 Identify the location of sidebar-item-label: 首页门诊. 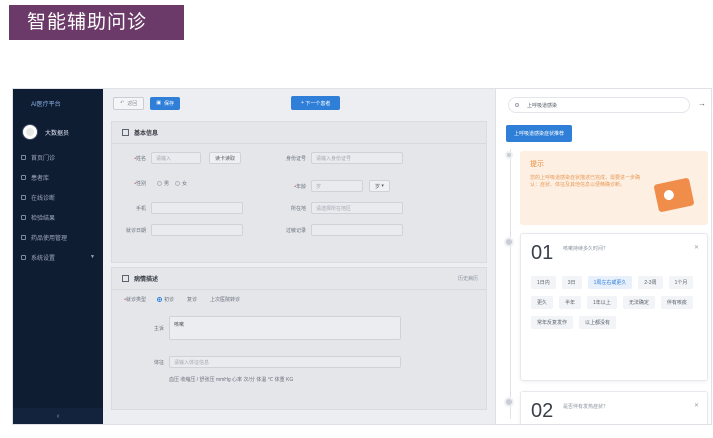
(43, 158).